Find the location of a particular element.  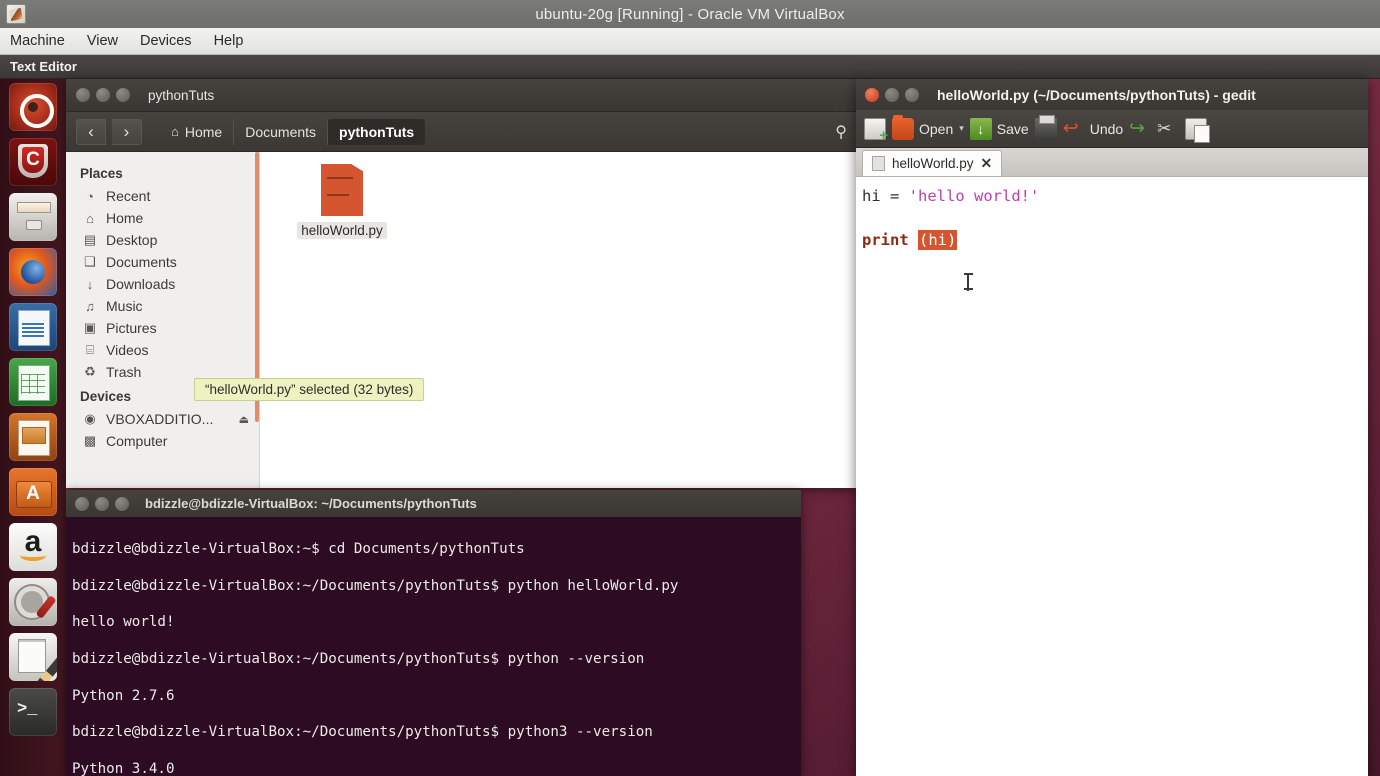

undo-button: ↩ Undo is located at coordinates (1093, 129).